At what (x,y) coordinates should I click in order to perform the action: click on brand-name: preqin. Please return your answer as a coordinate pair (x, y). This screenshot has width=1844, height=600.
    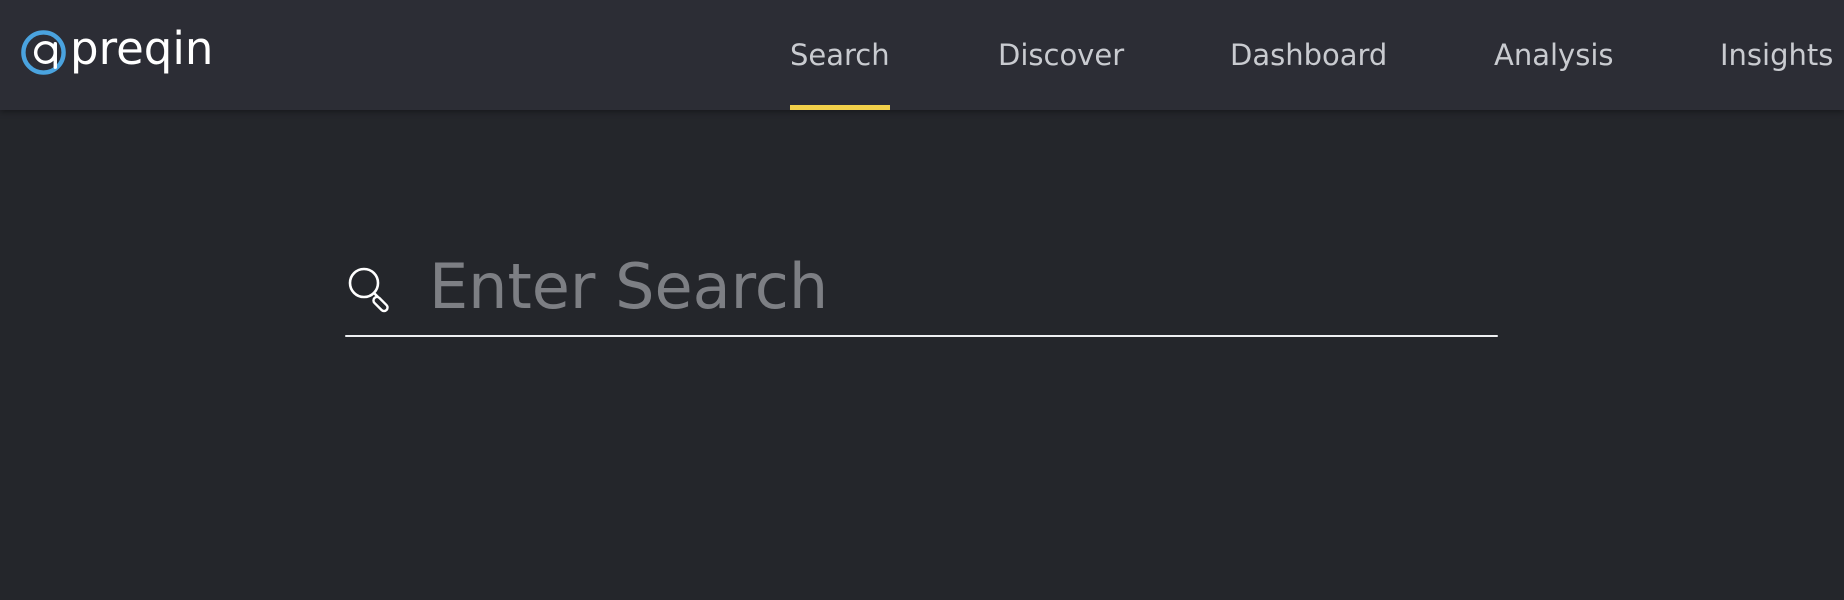
    Looking at the image, I should click on (142, 48).